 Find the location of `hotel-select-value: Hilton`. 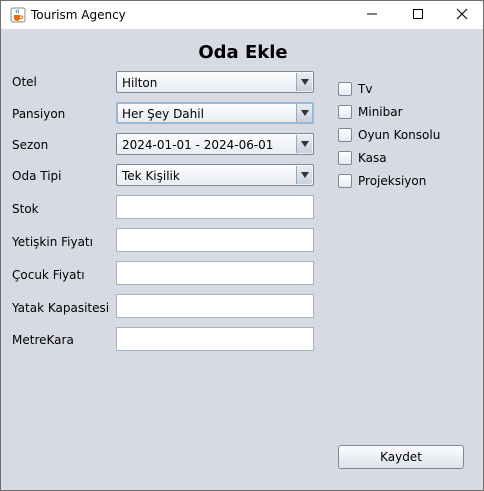

hotel-select-value: Hilton is located at coordinates (140, 83).